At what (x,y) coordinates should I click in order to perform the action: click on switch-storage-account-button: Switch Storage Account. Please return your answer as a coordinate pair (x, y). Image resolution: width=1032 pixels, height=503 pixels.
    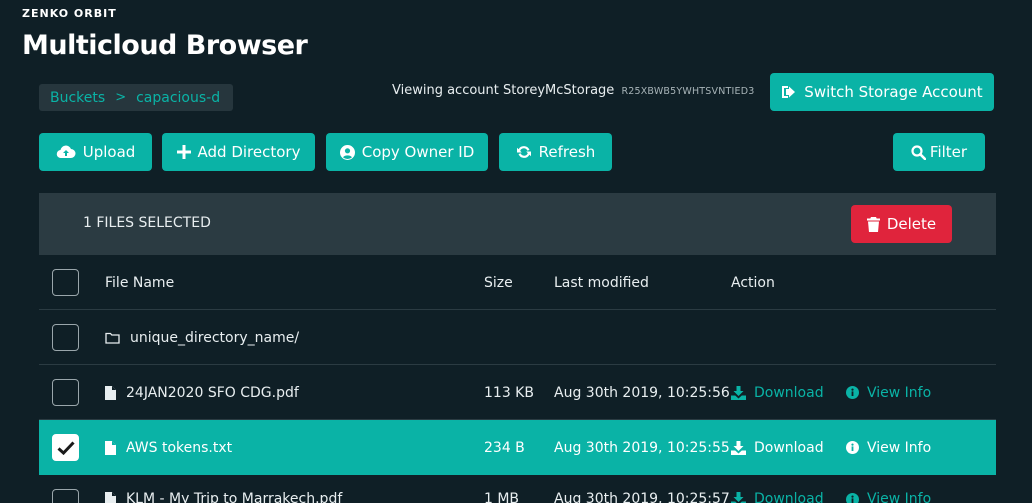
    Looking at the image, I should click on (882, 92).